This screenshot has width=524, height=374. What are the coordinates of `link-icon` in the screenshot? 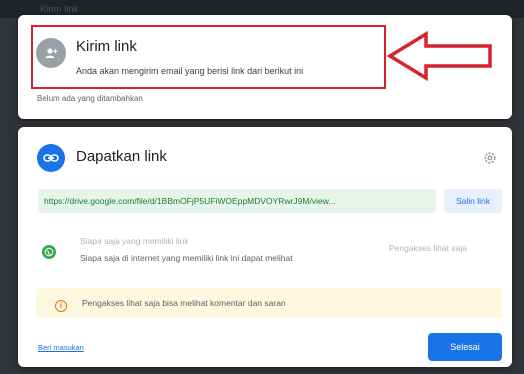 It's located at (51, 158).